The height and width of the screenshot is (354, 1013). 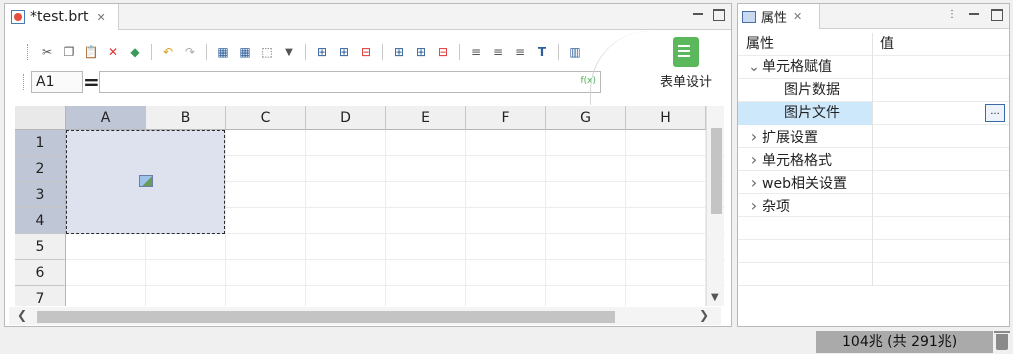 I want to click on vertical-scrollbar: ▼, so click(x=715, y=206).